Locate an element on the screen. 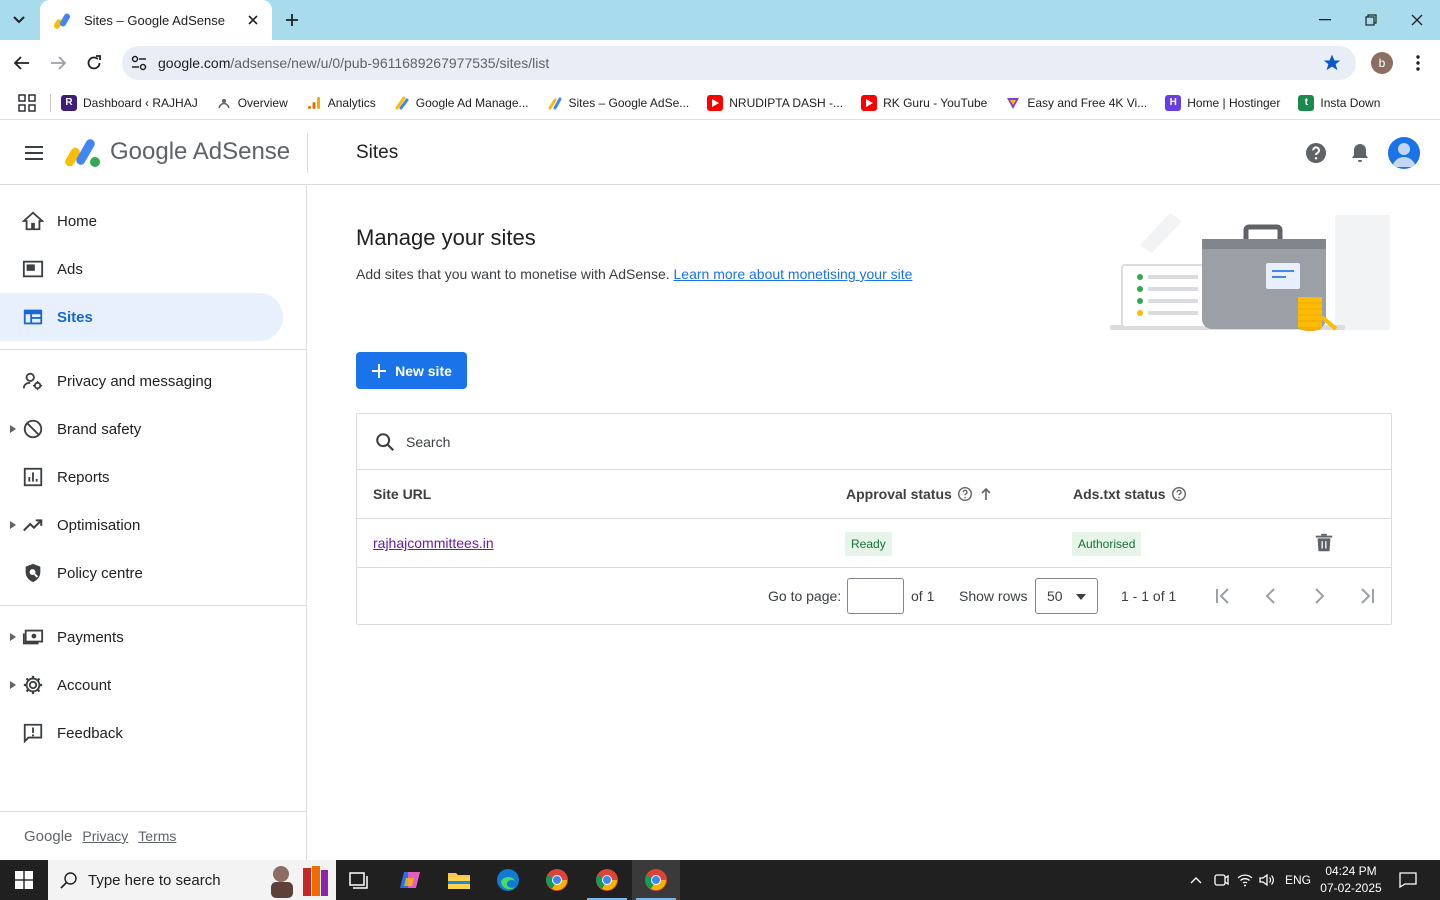 The width and height of the screenshot is (1440, 900). sidebar-item-sites: Sites is located at coordinates (141, 317).